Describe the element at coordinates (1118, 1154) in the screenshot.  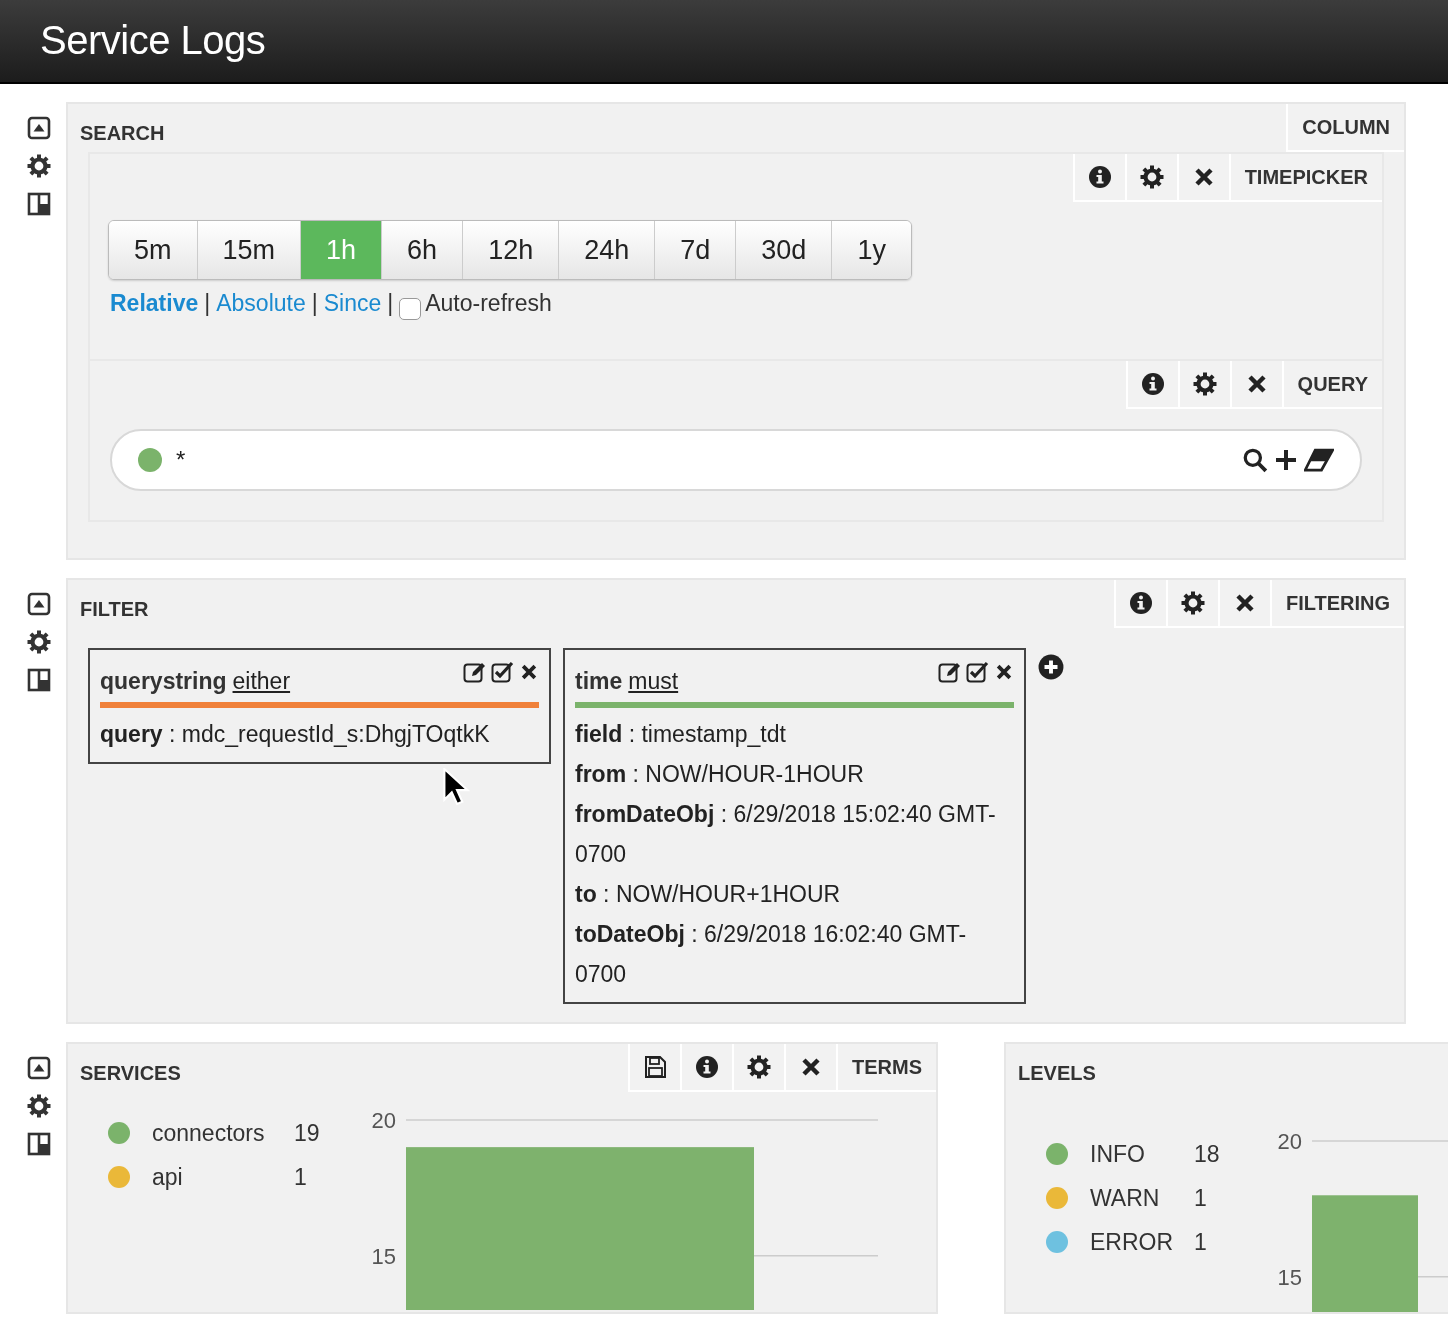
I see `legend-label: INFO` at that location.